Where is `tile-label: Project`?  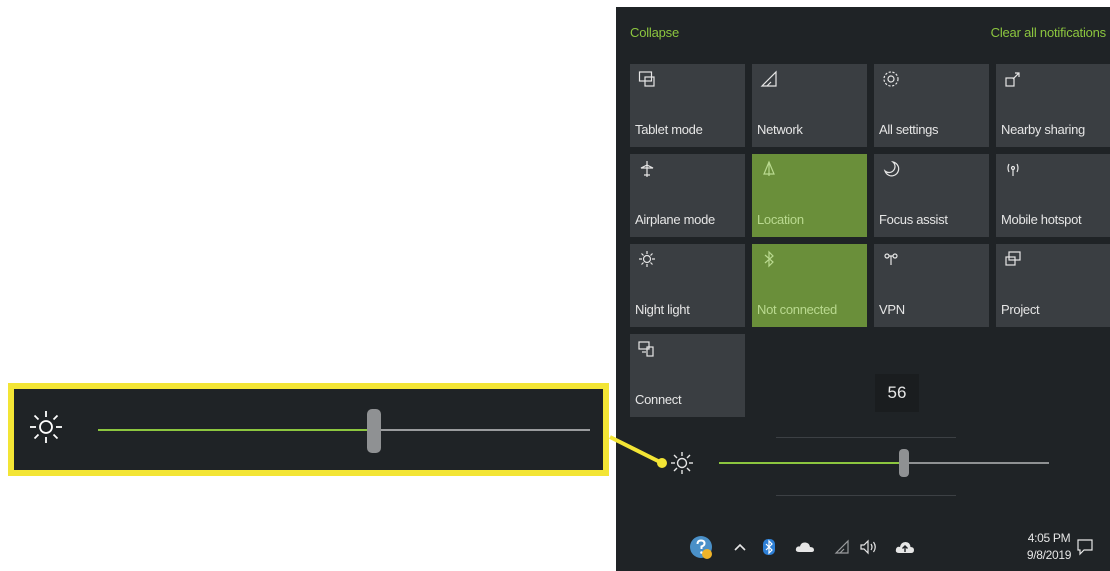 tile-label: Project is located at coordinates (1020, 309).